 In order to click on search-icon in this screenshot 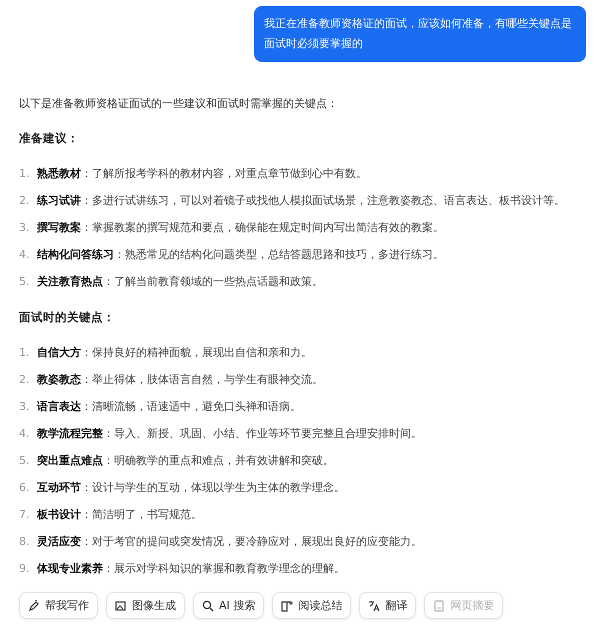, I will do `click(208, 606)`.